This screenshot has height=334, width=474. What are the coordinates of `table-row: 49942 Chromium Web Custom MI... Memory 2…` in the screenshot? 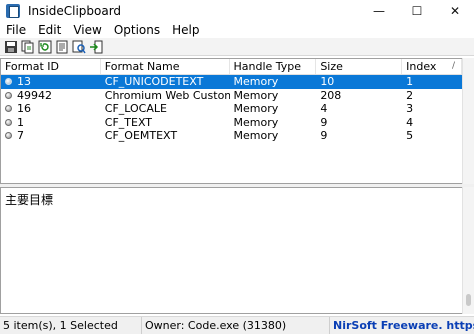 It's located at (231, 96).